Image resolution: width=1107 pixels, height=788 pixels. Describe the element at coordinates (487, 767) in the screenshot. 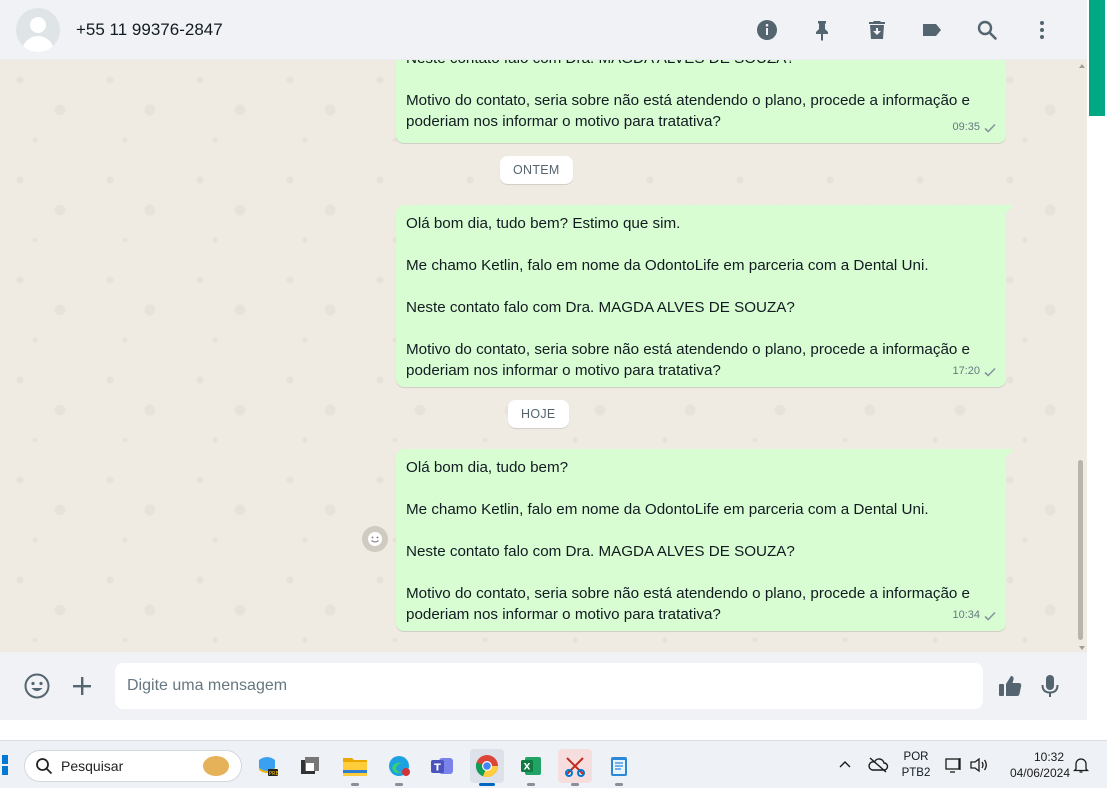

I see `chrome-icon` at that location.